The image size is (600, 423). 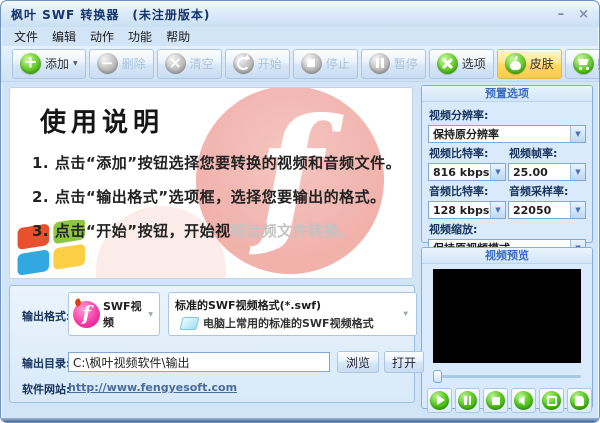 I want to click on options-button-label: 选项, so click(x=473, y=64).